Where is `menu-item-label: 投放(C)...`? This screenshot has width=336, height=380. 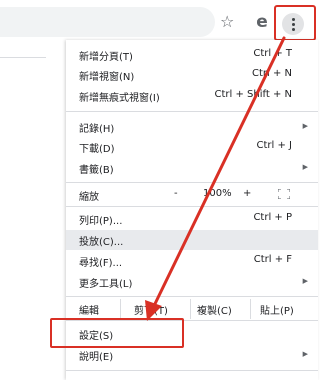
menu-item-label: 投放(C)... is located at coordinates (101, 242).